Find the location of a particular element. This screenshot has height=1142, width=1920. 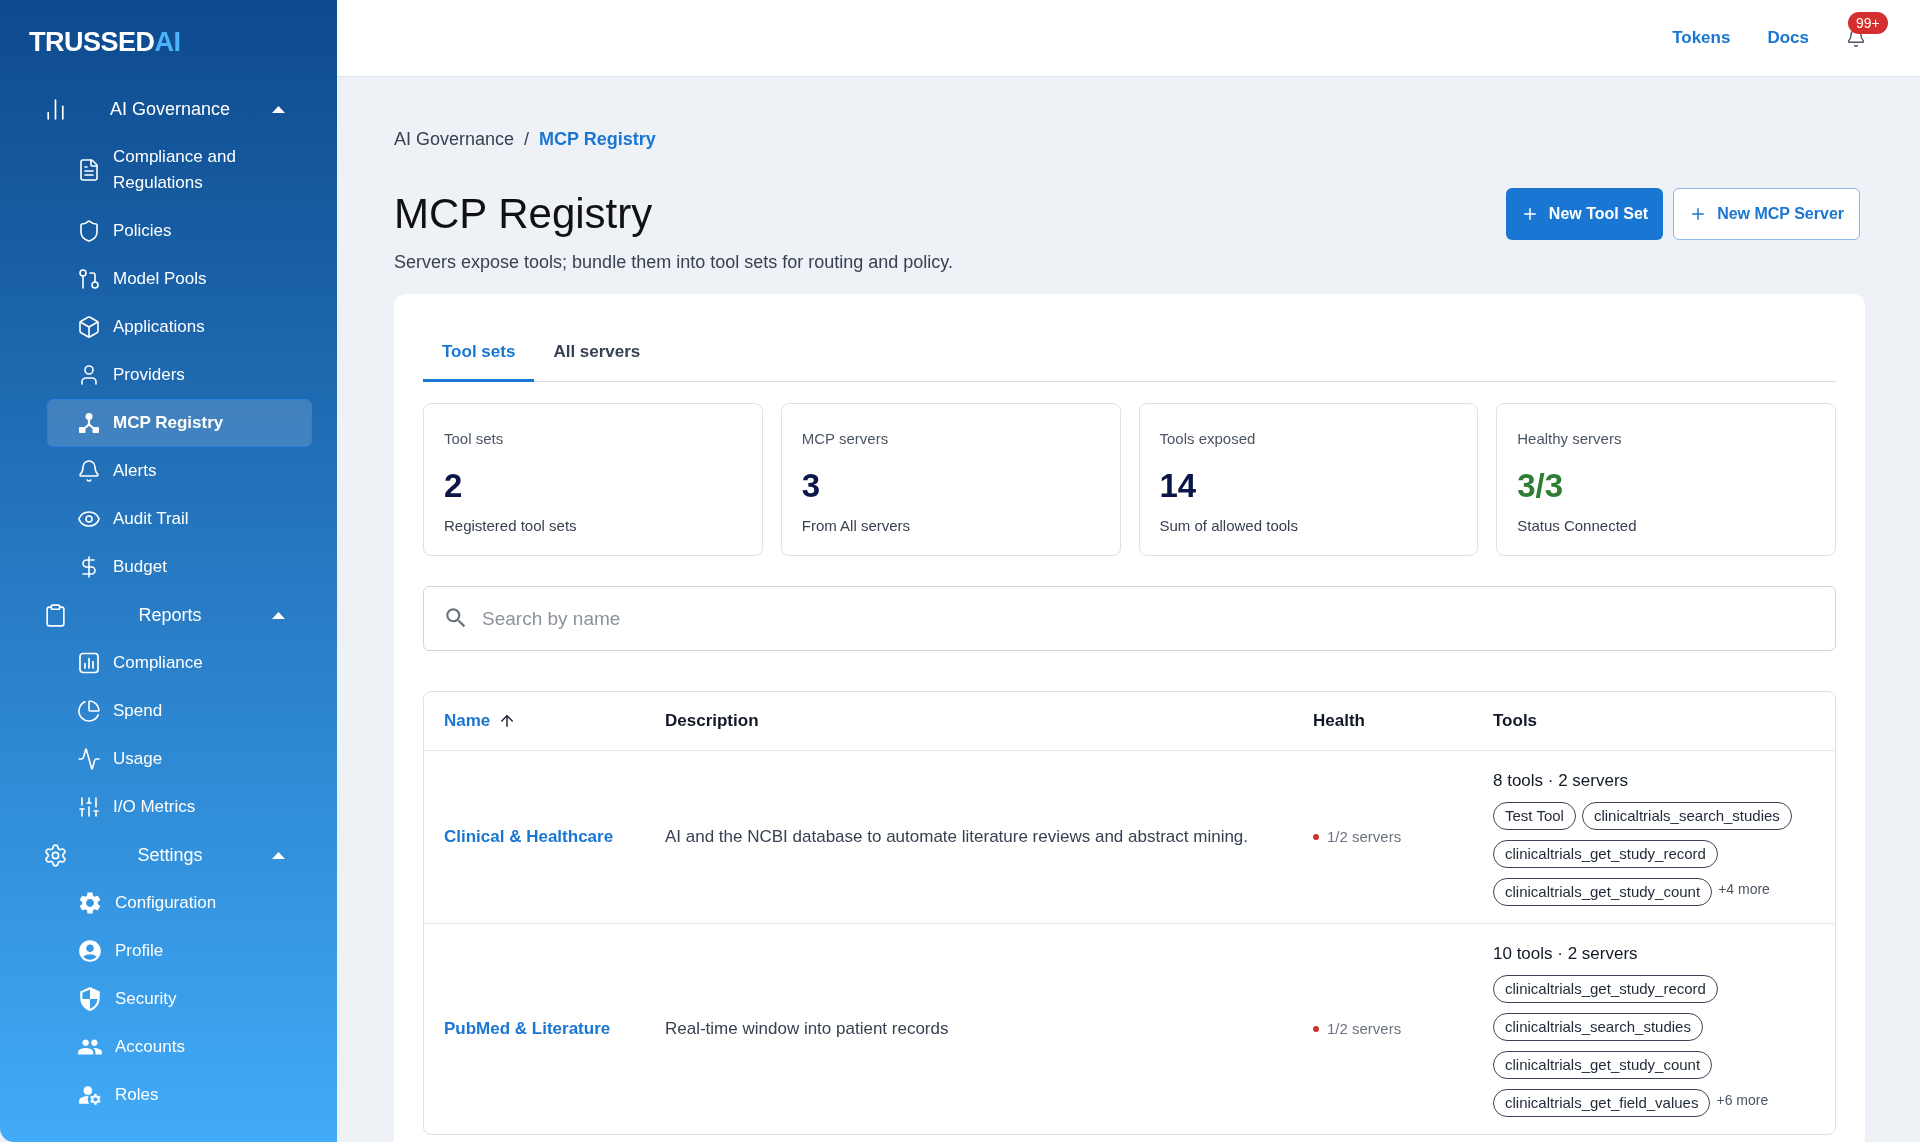

column-header: Name is located at coordinates (480, 721).